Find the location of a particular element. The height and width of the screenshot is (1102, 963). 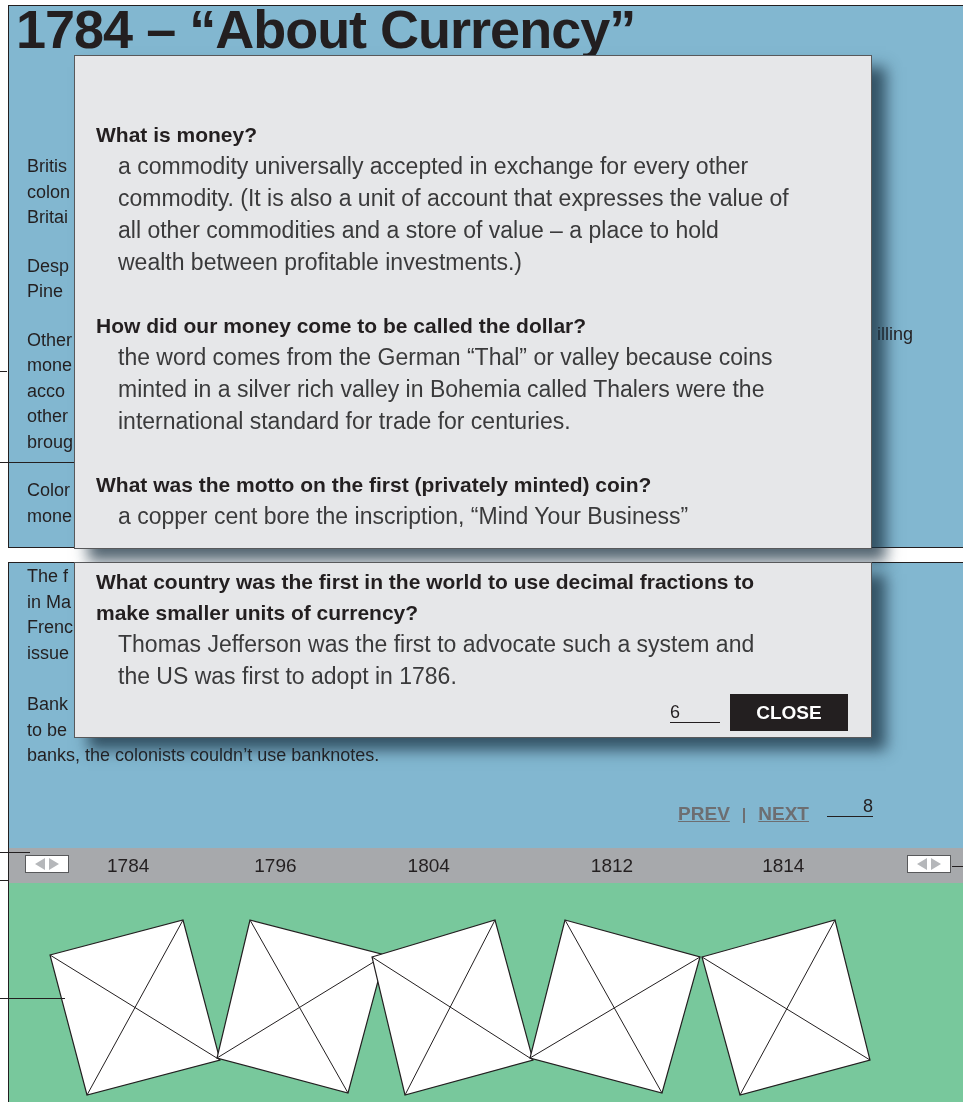

timeline-year: 1796 is located at coordinates (275, 865).